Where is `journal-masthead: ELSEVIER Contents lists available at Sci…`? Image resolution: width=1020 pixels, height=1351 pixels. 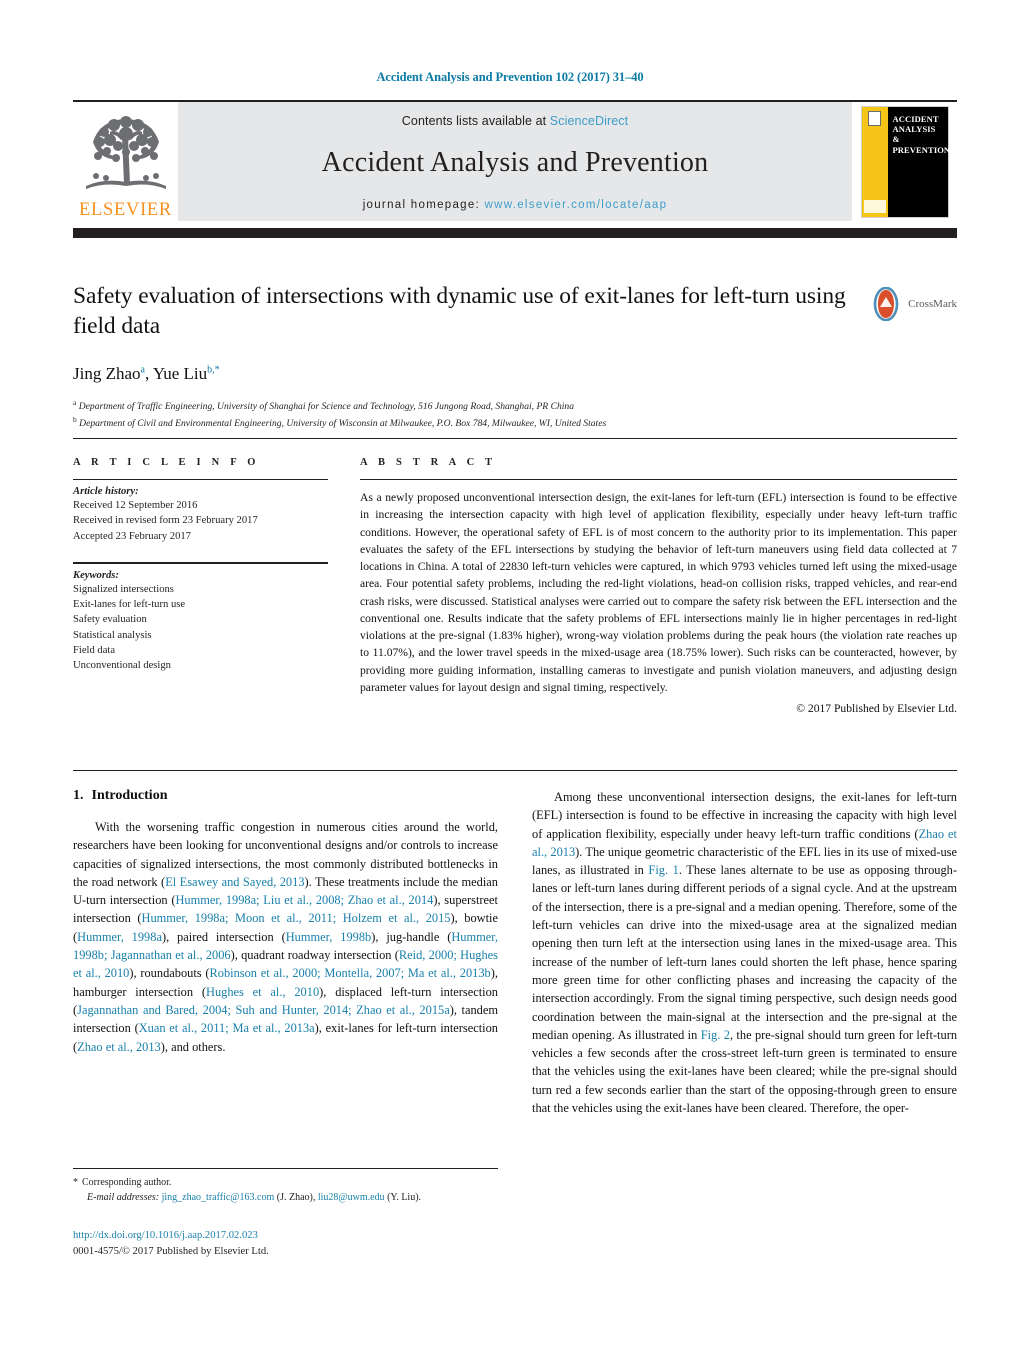
journal-masthead: ELSEVIER Contents lists available at Sci… is located at coordinates (515, 160).